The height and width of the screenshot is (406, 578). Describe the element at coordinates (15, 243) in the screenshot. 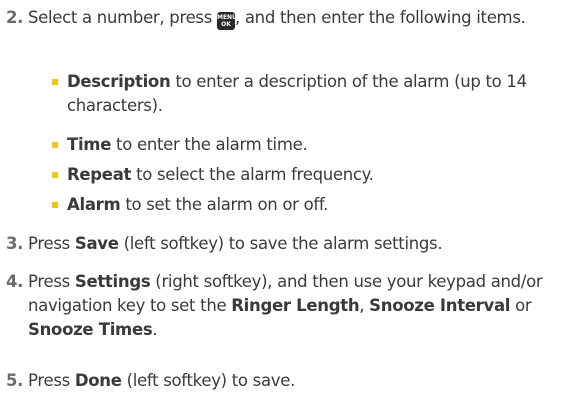

I see `step-number: 3.` at that location.